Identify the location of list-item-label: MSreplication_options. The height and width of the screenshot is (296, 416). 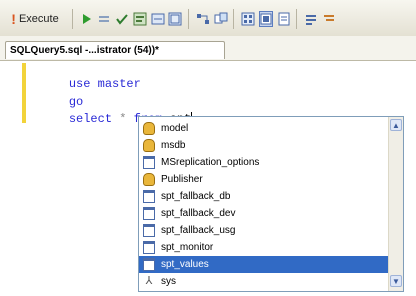
(210, 162).